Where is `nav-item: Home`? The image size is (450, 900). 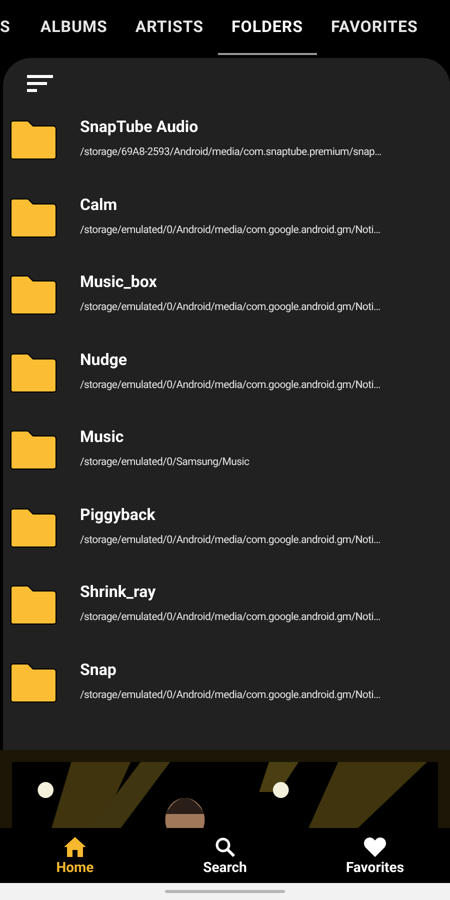 nav-item: Home is located at coordinates (75, 856).